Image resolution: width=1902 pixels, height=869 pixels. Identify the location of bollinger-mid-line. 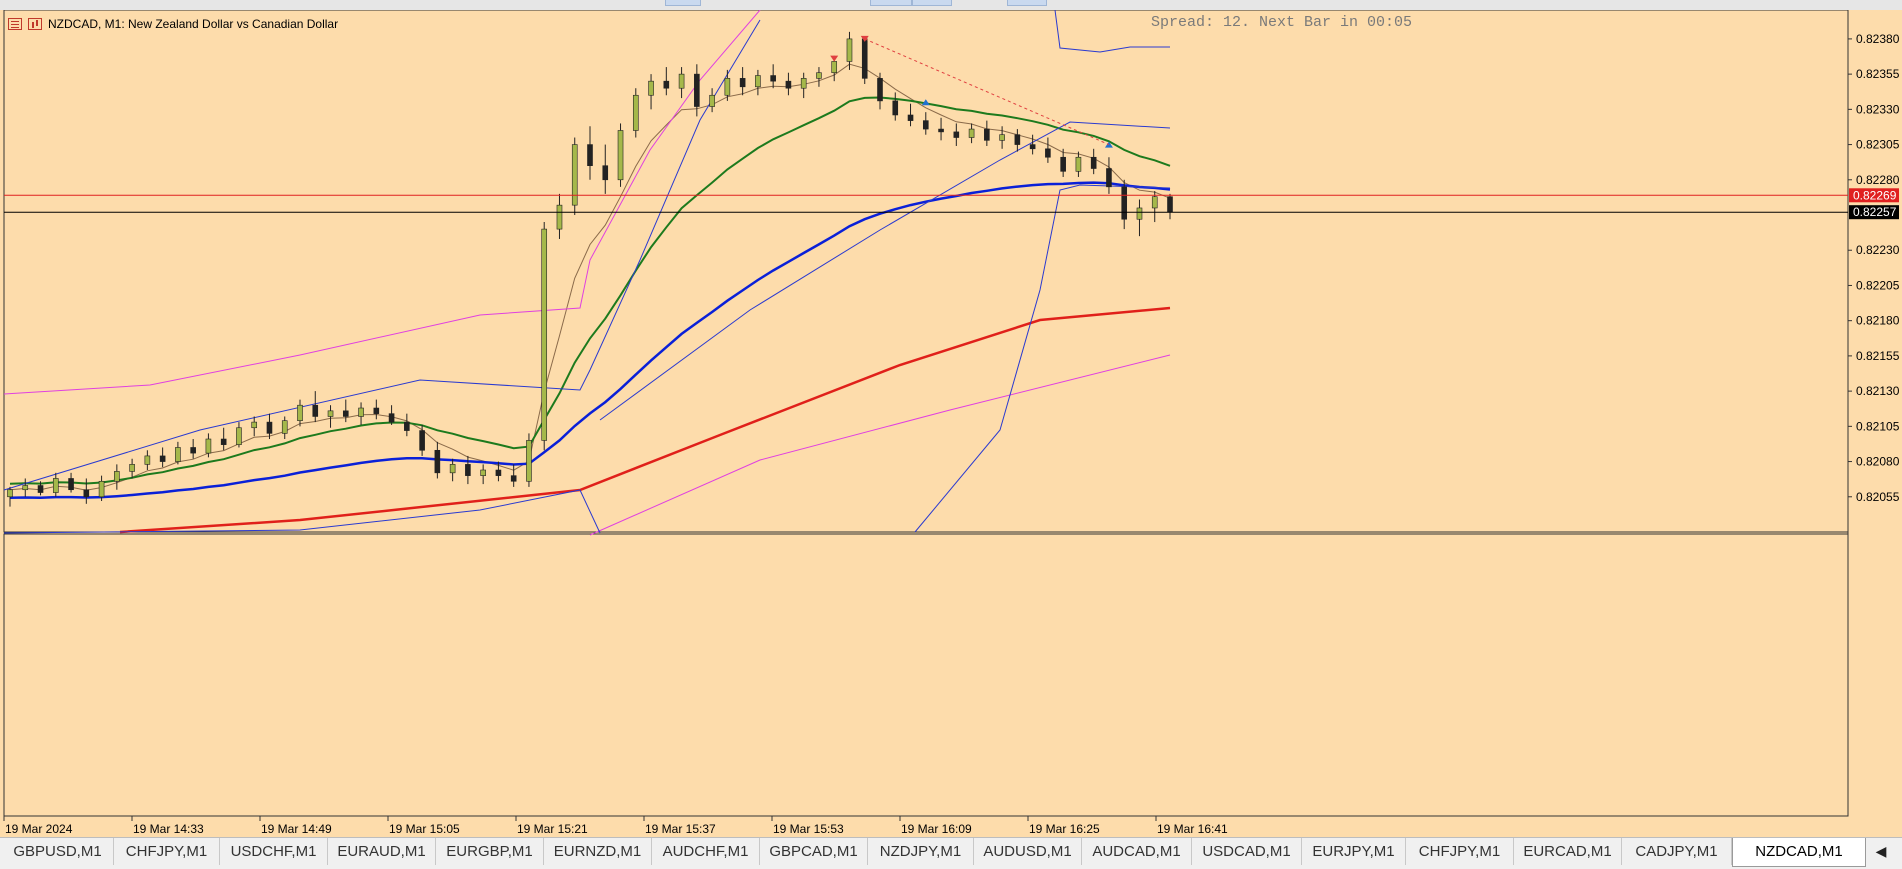
(885, 271).